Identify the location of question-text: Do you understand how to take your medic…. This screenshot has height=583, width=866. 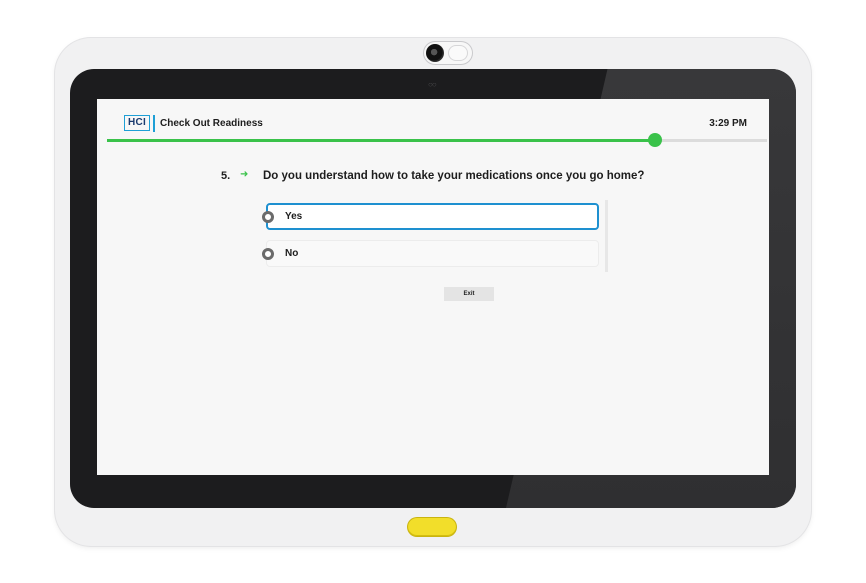
(454, 176).